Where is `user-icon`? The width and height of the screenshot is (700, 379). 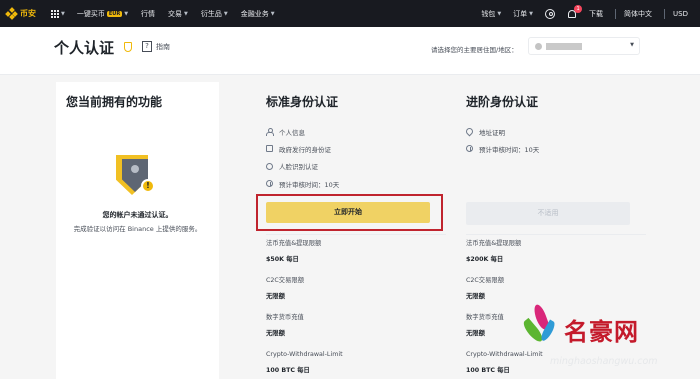 user-icon is located at coordinates (550, 13).